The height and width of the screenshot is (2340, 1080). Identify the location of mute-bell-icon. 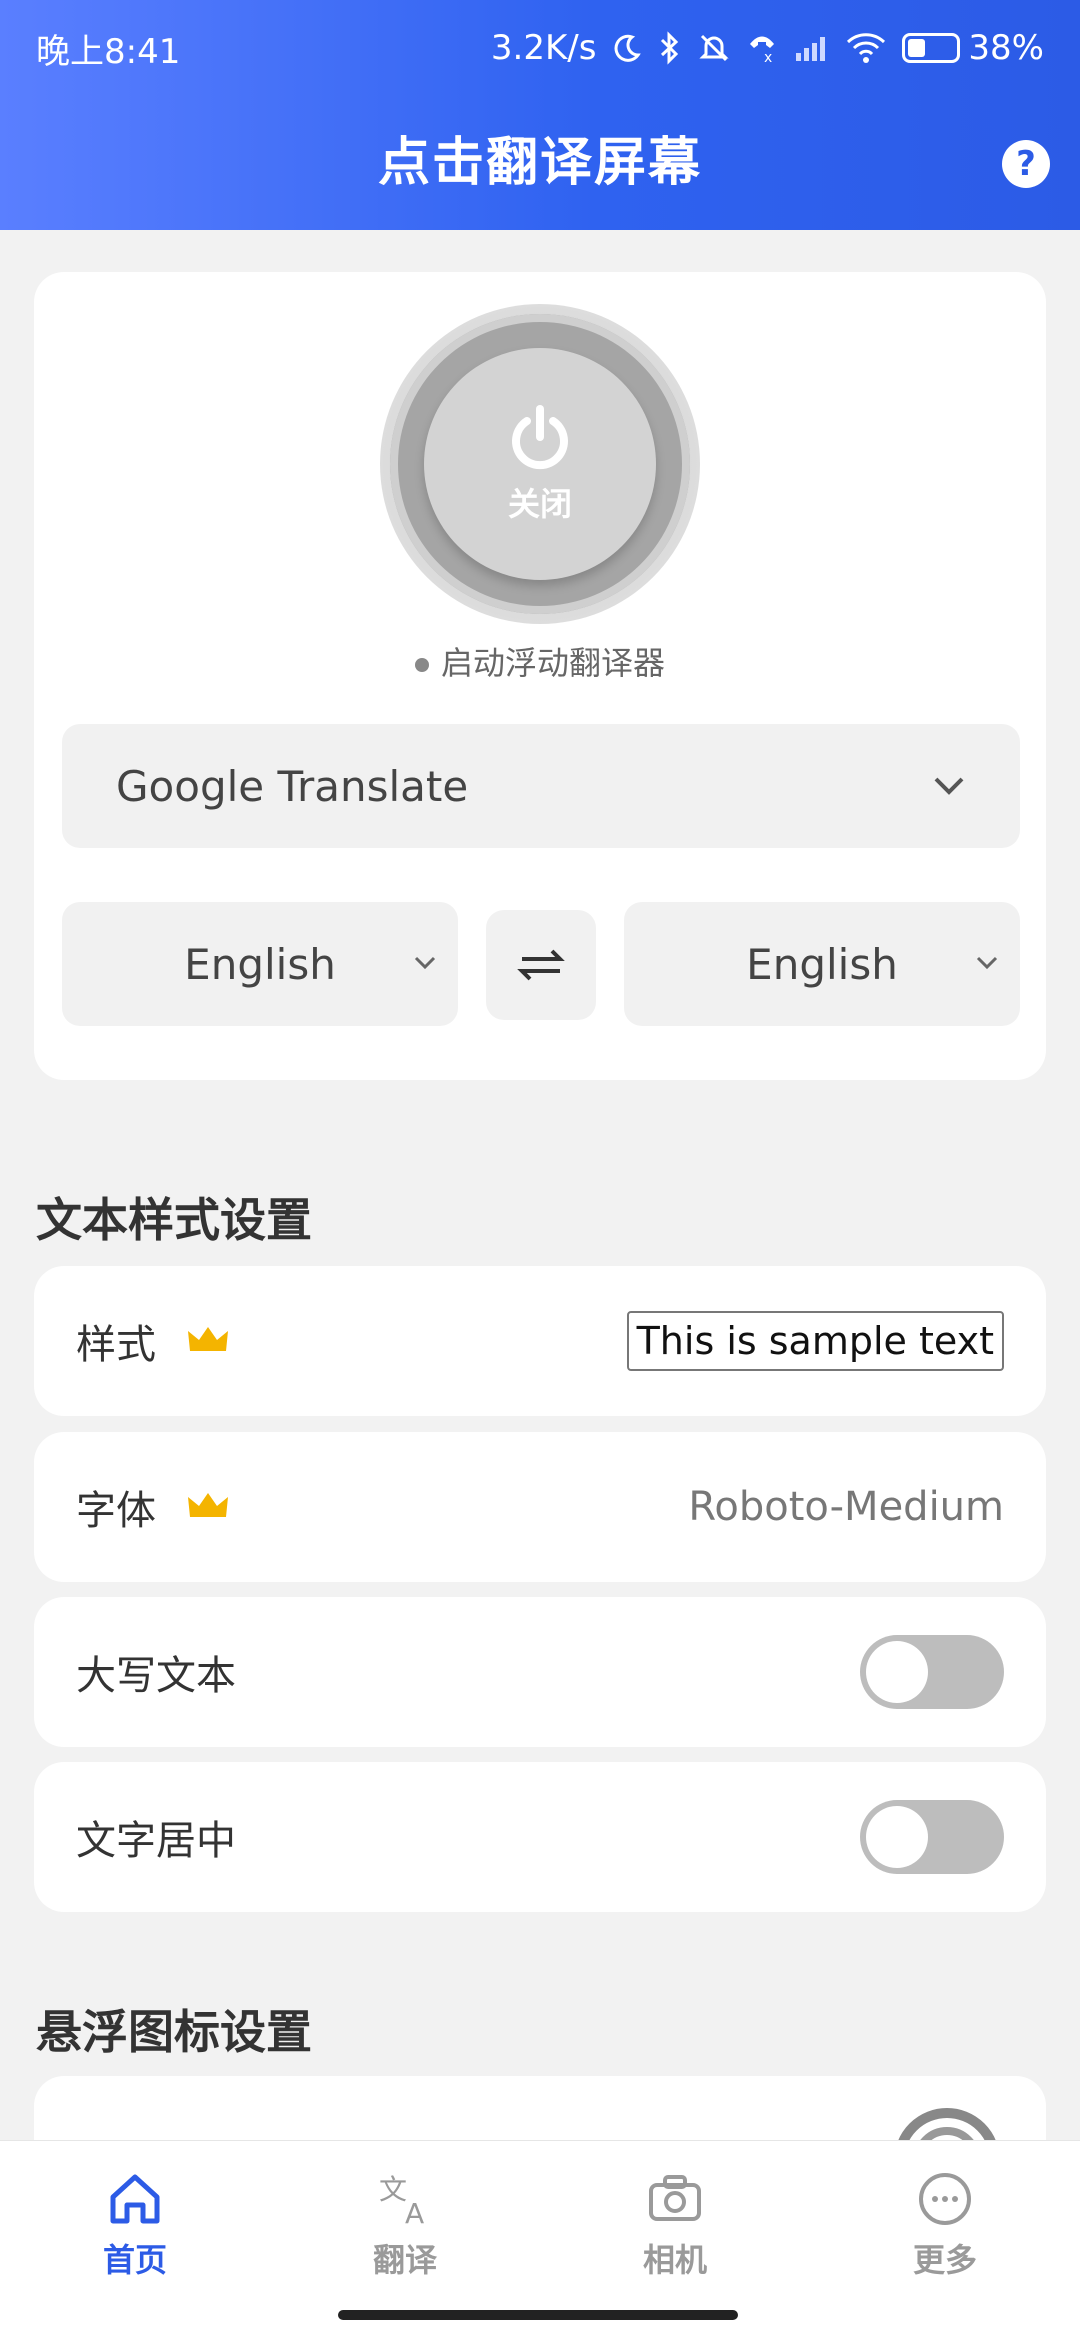
(714, 48).